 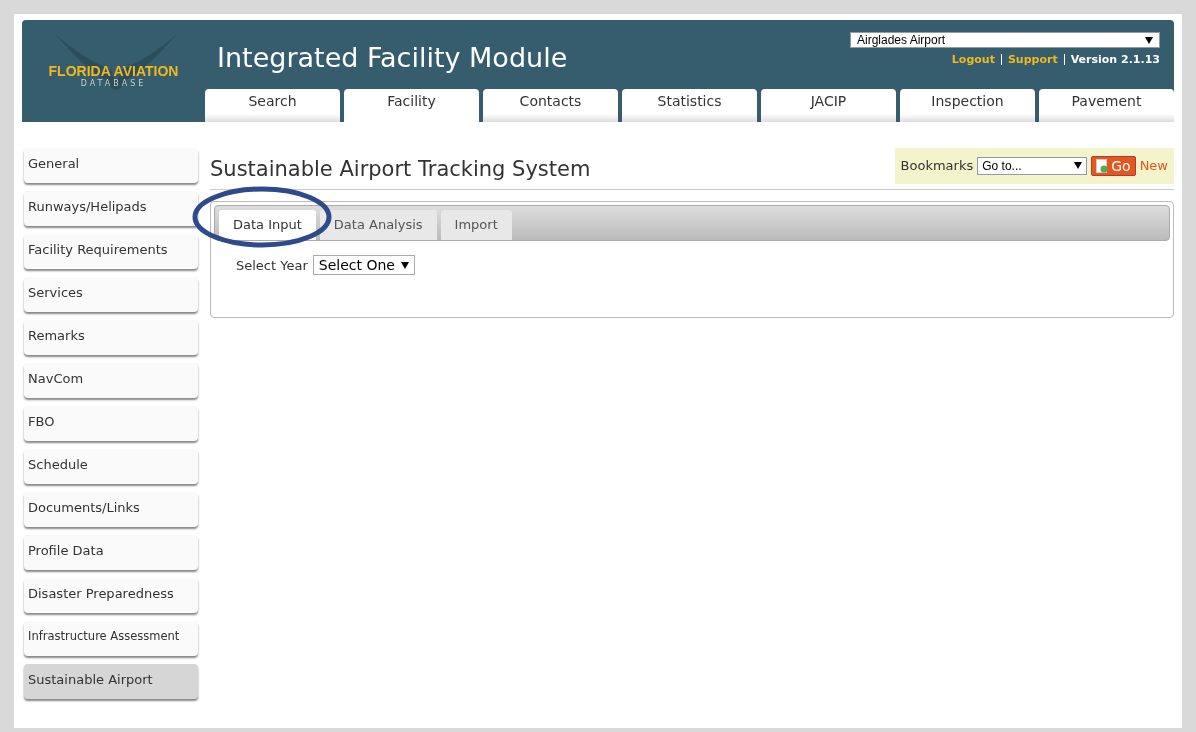 What do you see at coordinates (1113, 165) in the screenshot?
I see `go-button: Go` at bounding box center [1113, 165].